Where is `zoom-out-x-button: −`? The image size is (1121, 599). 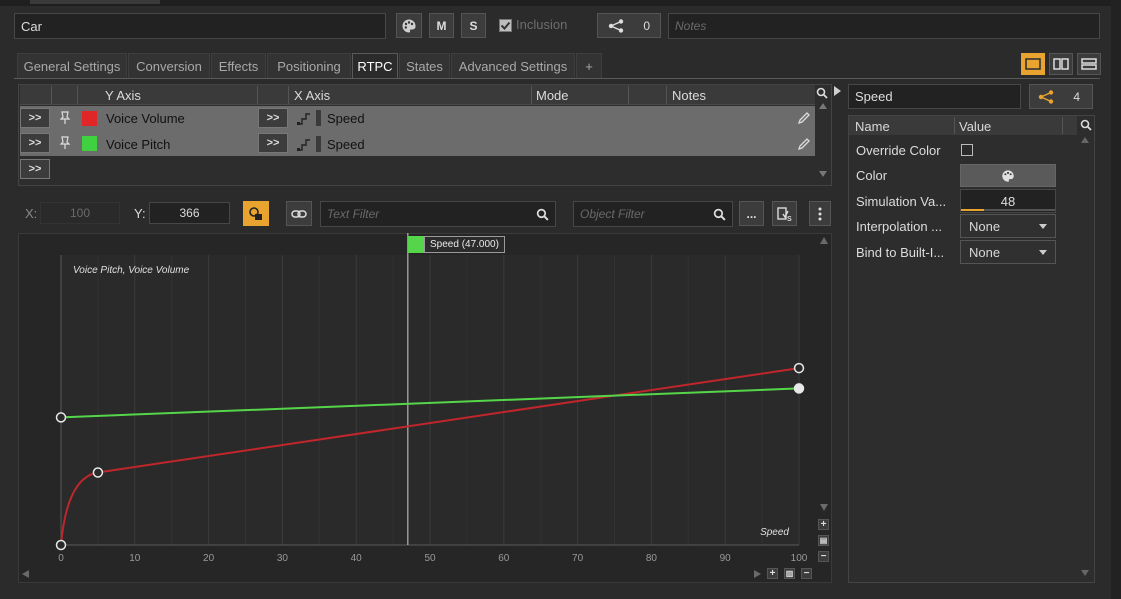
zoom-out-x-button: − is located at coordinates (806, 573).